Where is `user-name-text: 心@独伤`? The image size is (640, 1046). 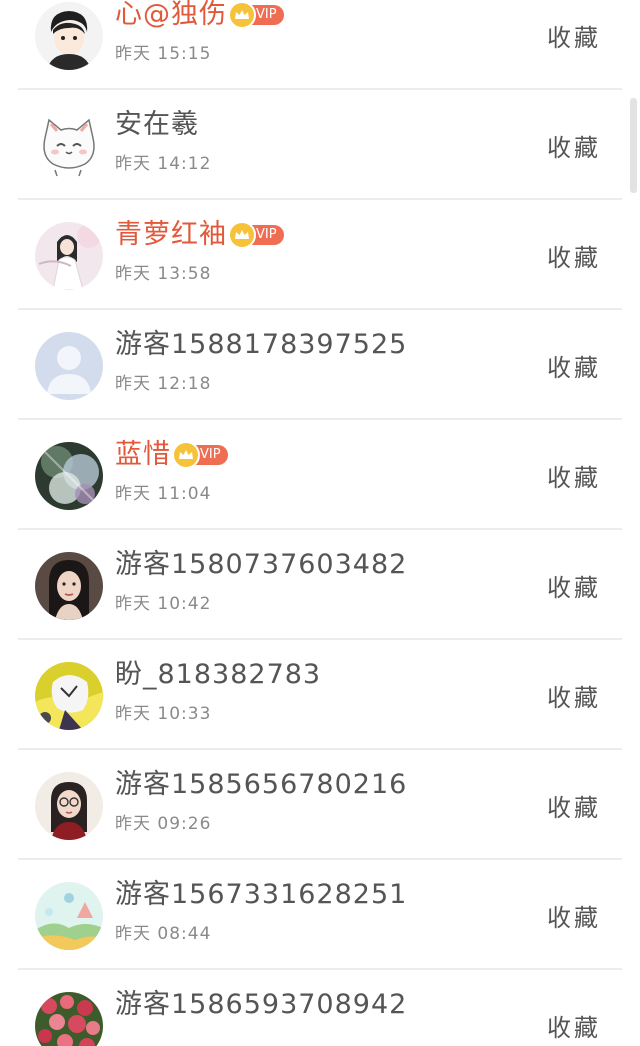 user-name-text: 心@独伤 is located at coordinates (171, 15).